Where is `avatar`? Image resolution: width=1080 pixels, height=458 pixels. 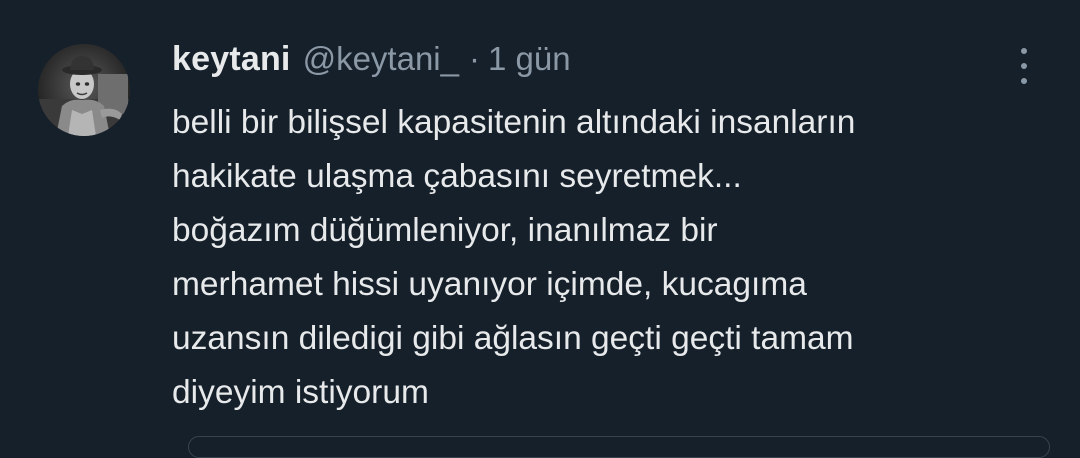
avatar is located at coordinates (84, 90).